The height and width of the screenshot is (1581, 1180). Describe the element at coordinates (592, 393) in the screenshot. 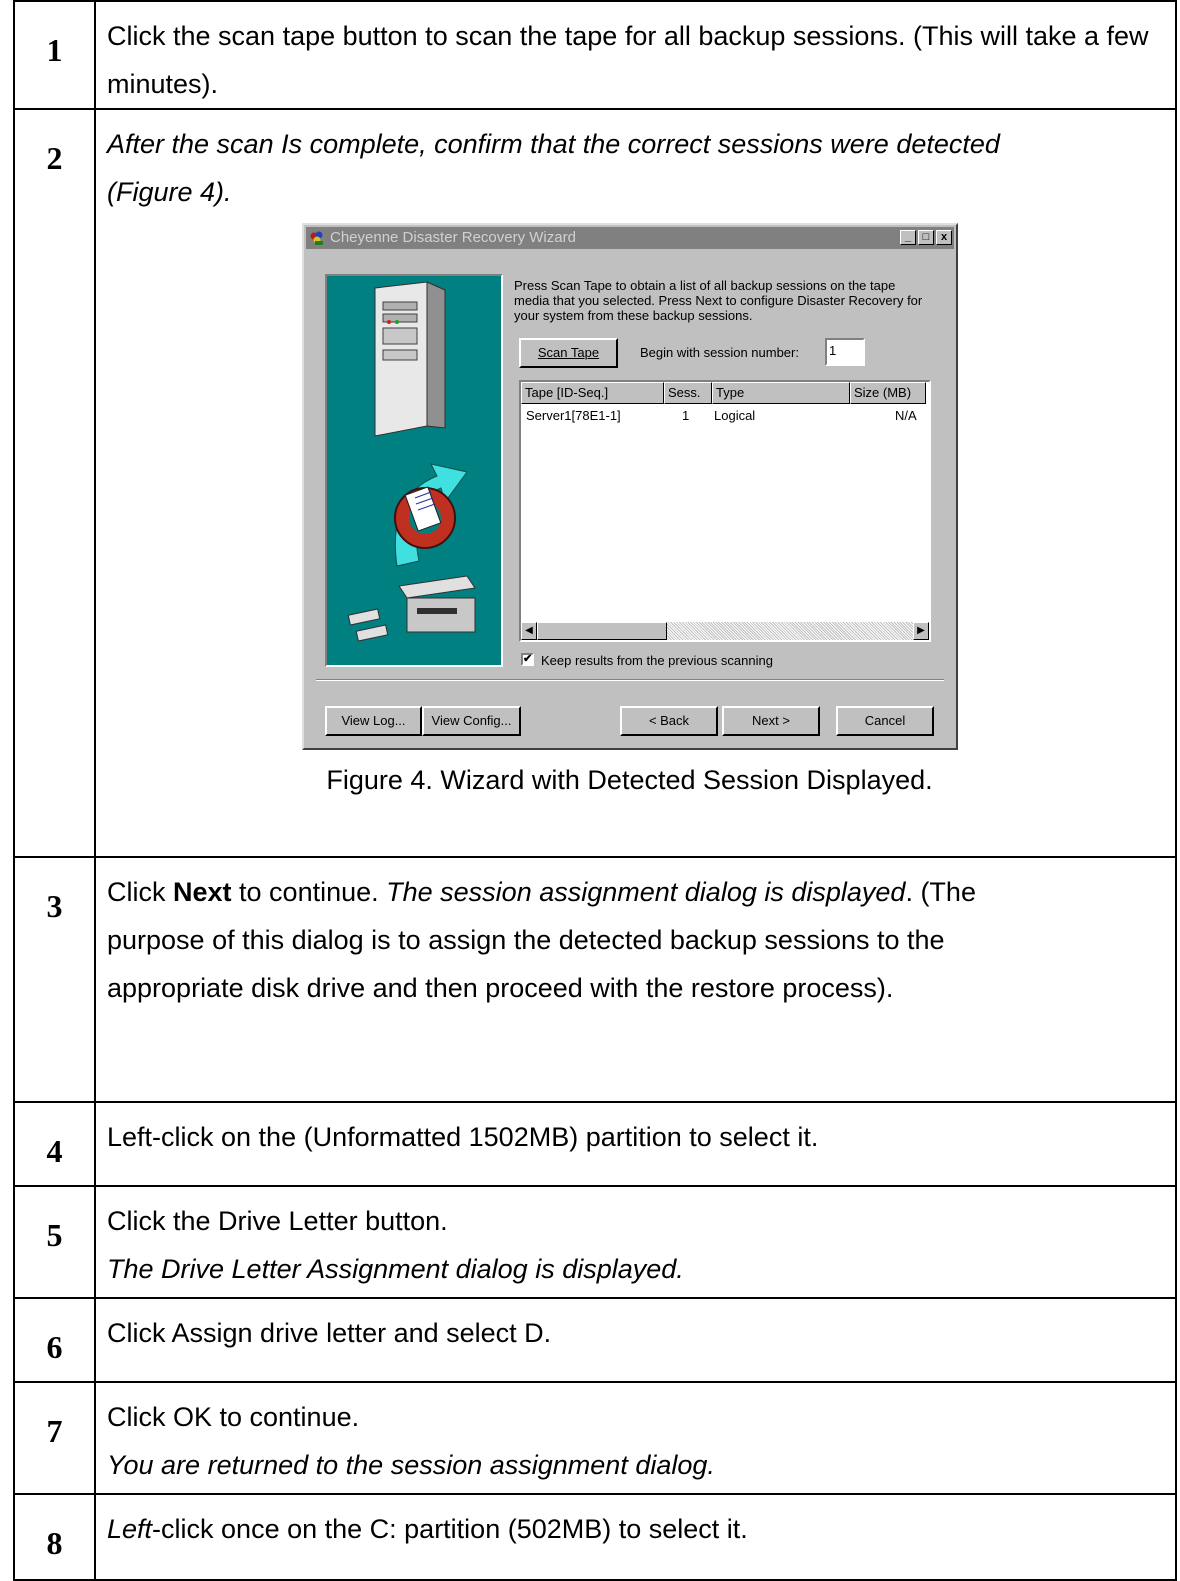

I see `column-header-tape: Tape [ID-Seq.]` at that location.